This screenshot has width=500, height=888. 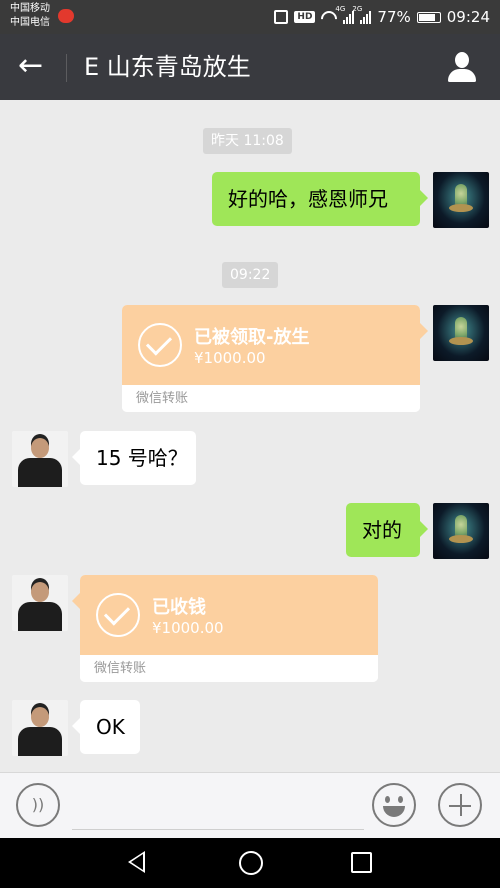 What do you see at coordinates (30, 8) in the screenshot?
I see `carrier-1: 中国移动` at bounding box center [30, 8].